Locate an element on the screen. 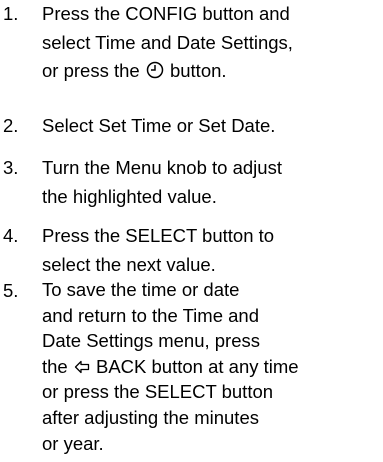  step-line: or press the SELECT button is located at coordinates (158, 392).